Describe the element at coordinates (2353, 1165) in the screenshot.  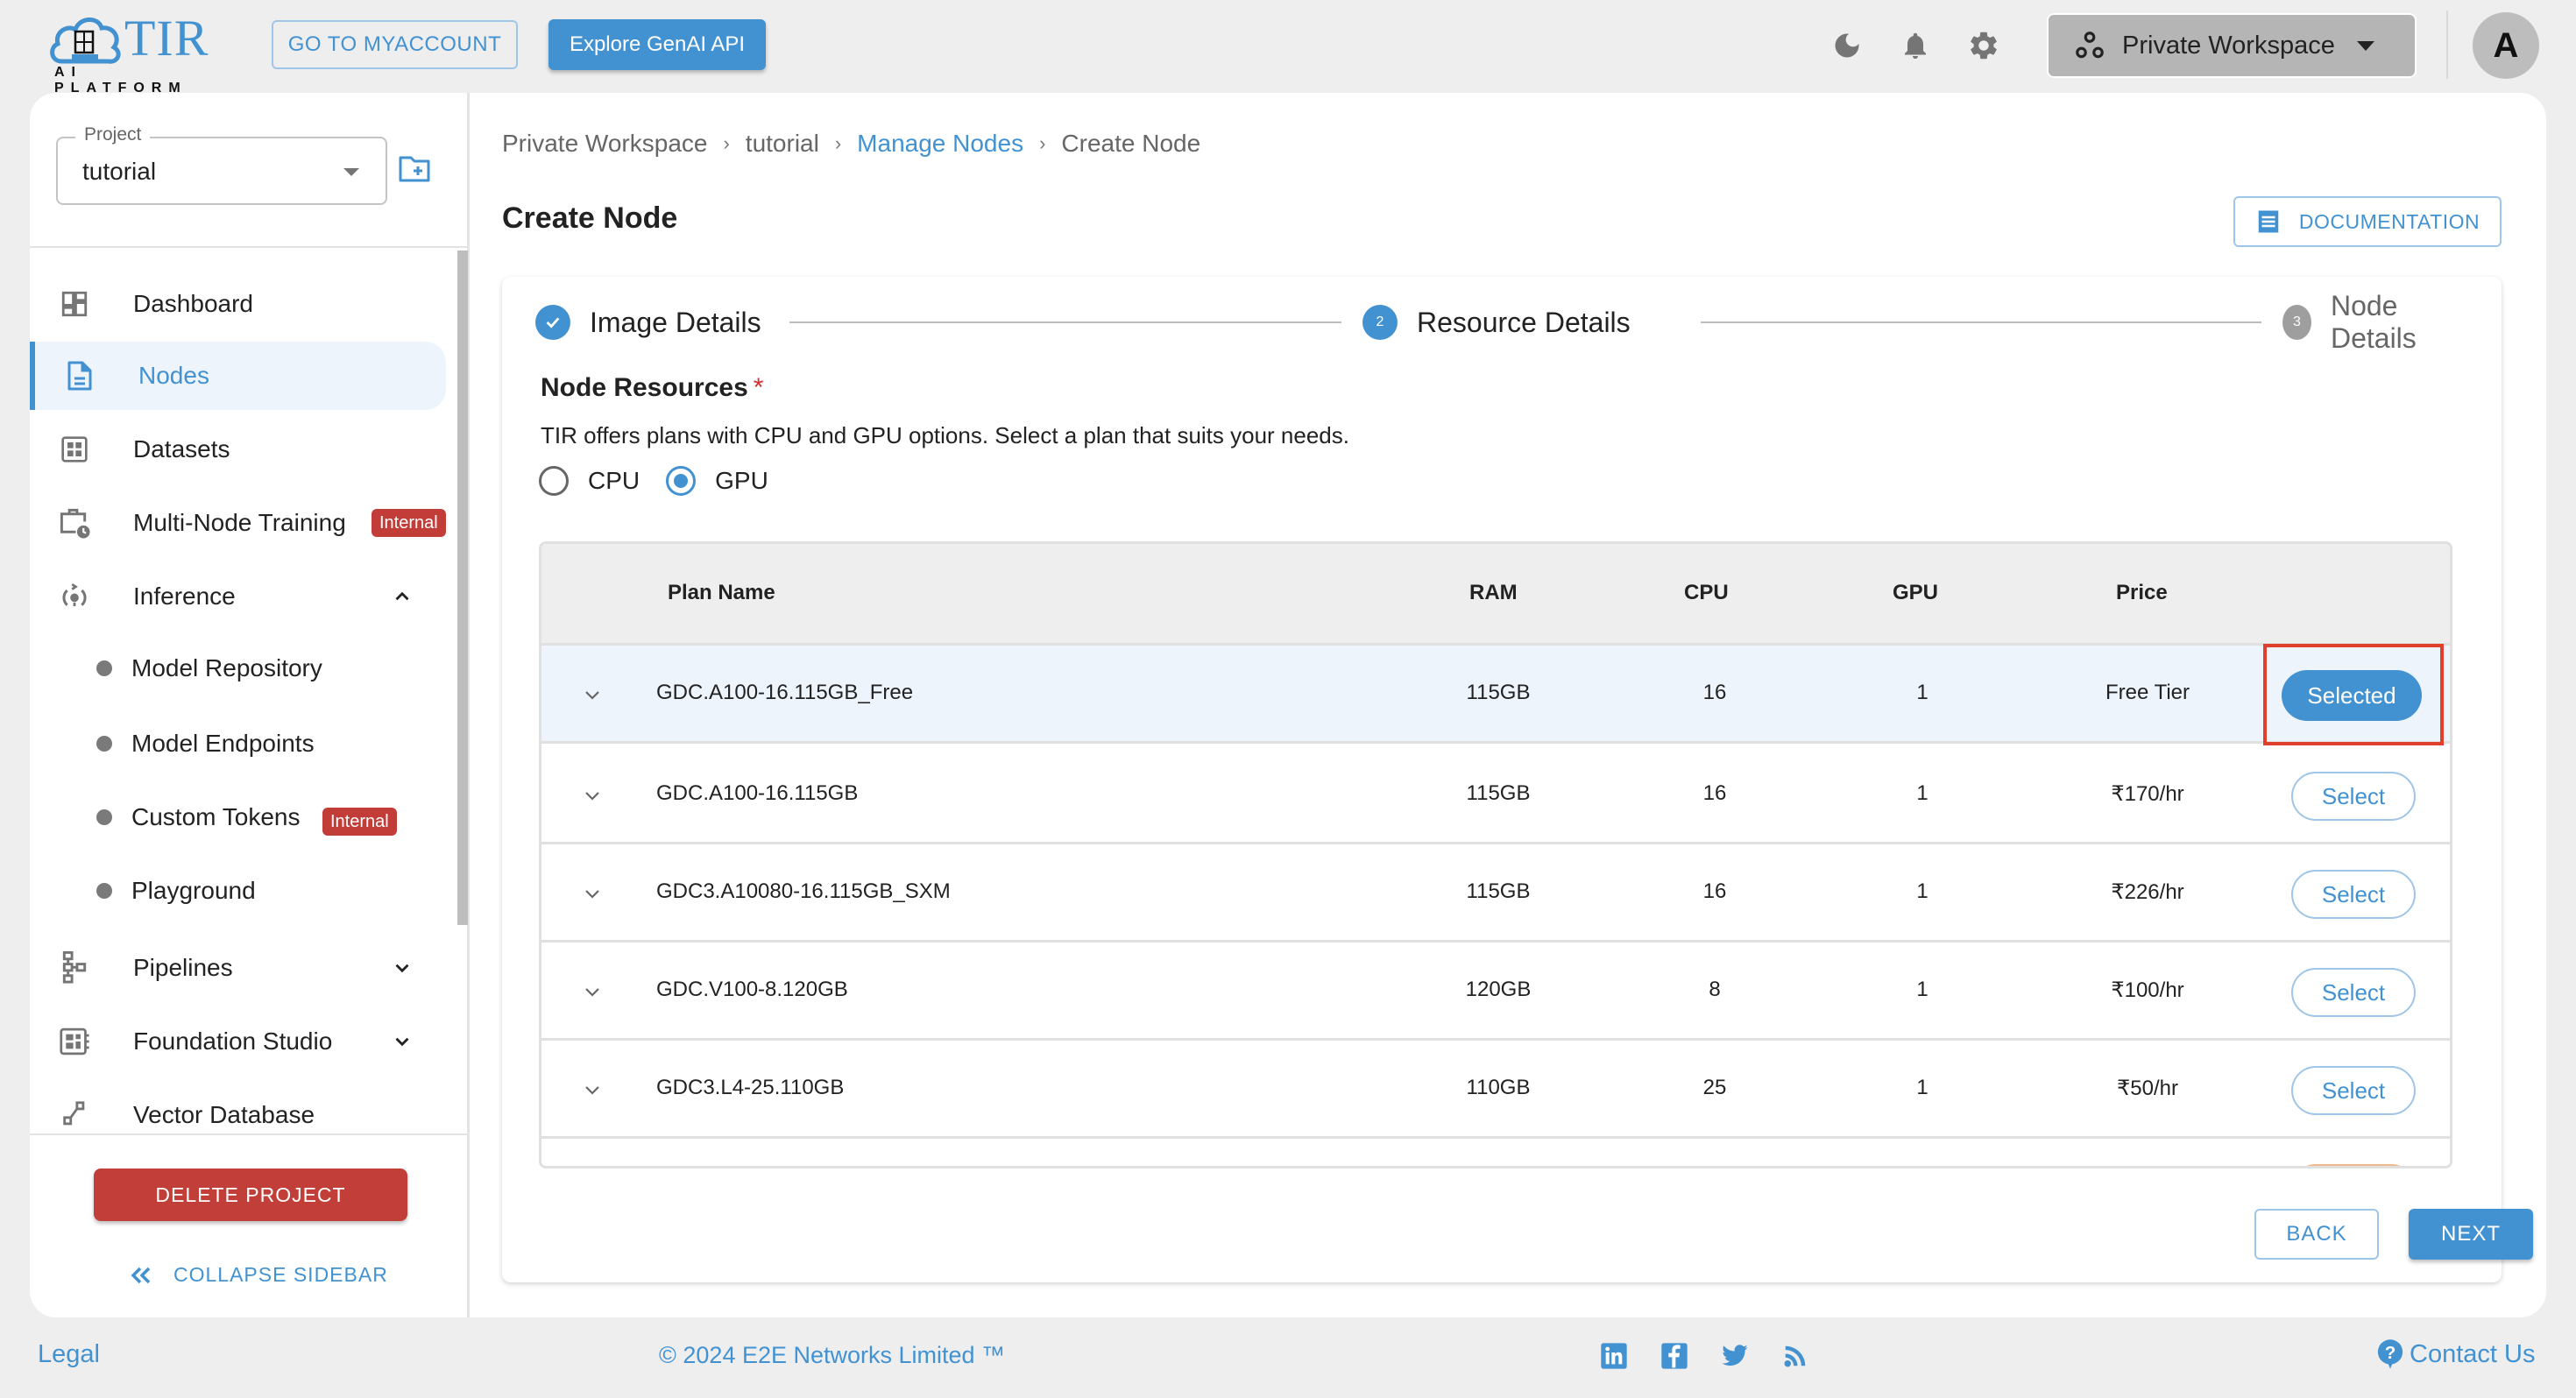
I see `partial-plan-button` at that location.